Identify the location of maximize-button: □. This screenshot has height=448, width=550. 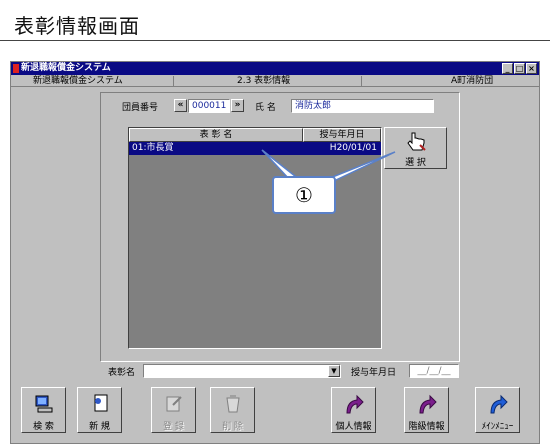
(519, 68).